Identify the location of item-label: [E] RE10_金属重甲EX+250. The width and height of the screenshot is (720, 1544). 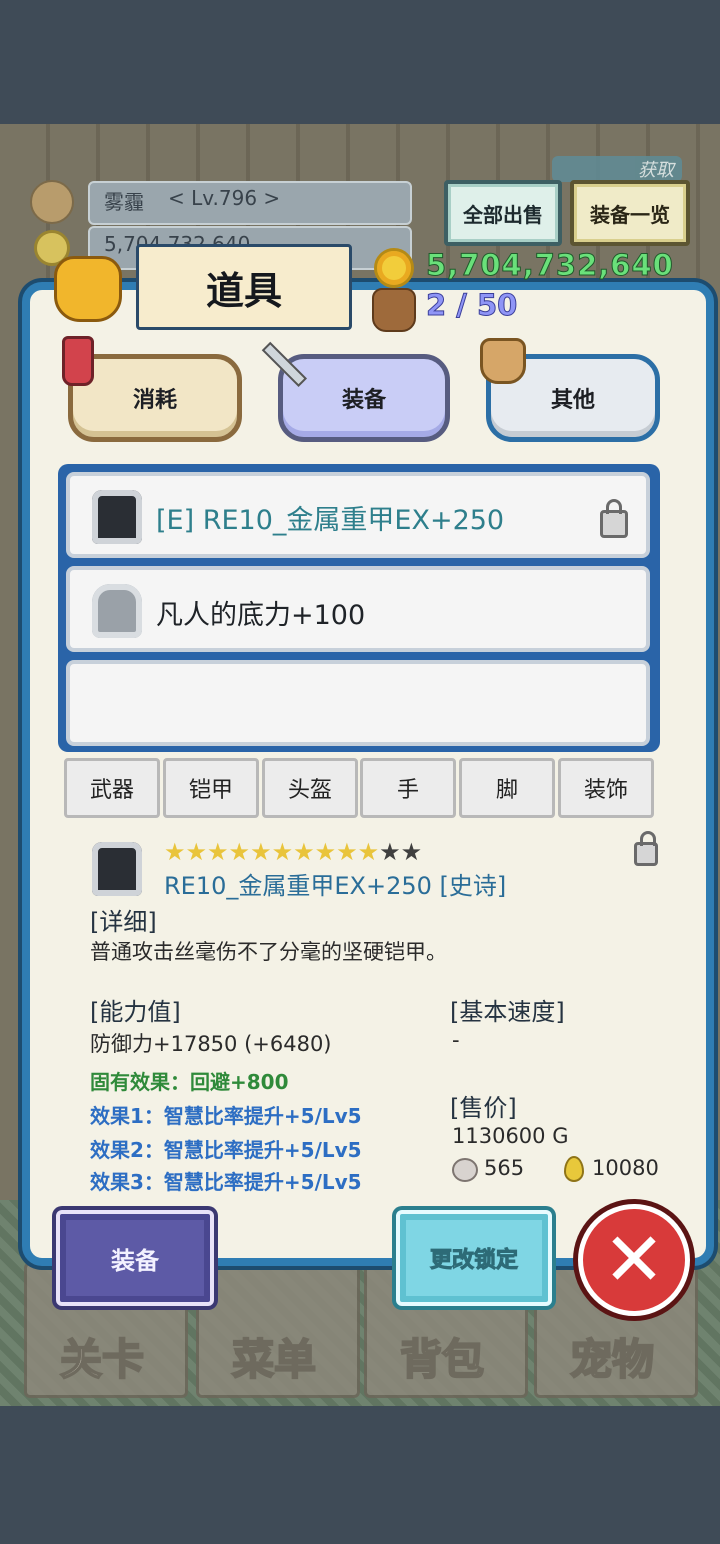
(330, 520).